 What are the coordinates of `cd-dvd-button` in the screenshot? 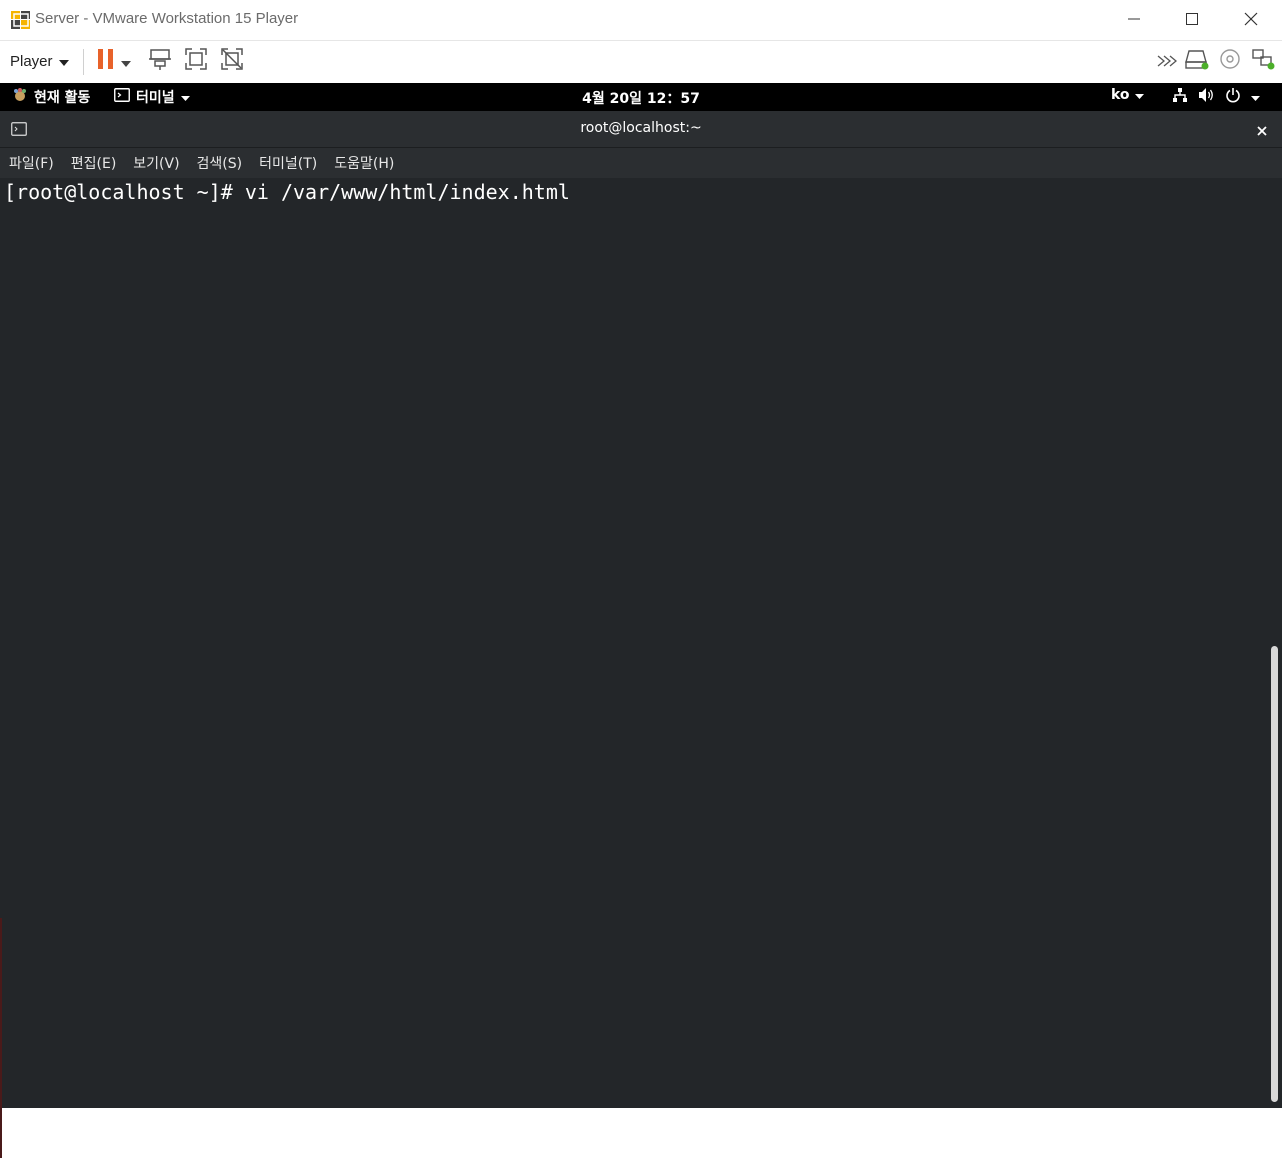 It's located at (1230, 61).